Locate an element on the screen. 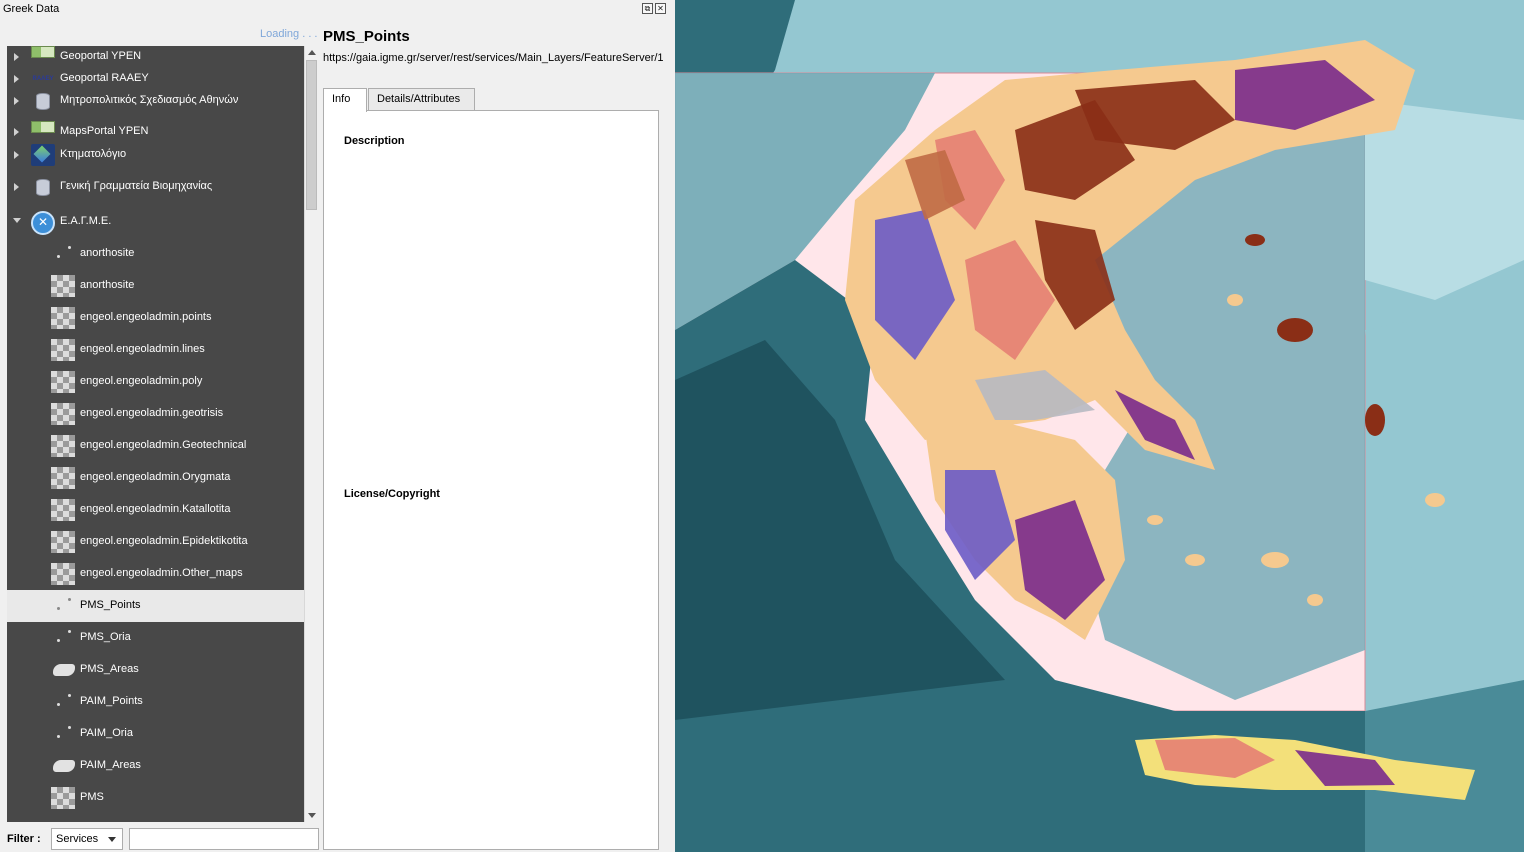 The image size is (1524, 852). tree-item-label: engeol.engeoladmin.points is located at coordinates (146, 317).